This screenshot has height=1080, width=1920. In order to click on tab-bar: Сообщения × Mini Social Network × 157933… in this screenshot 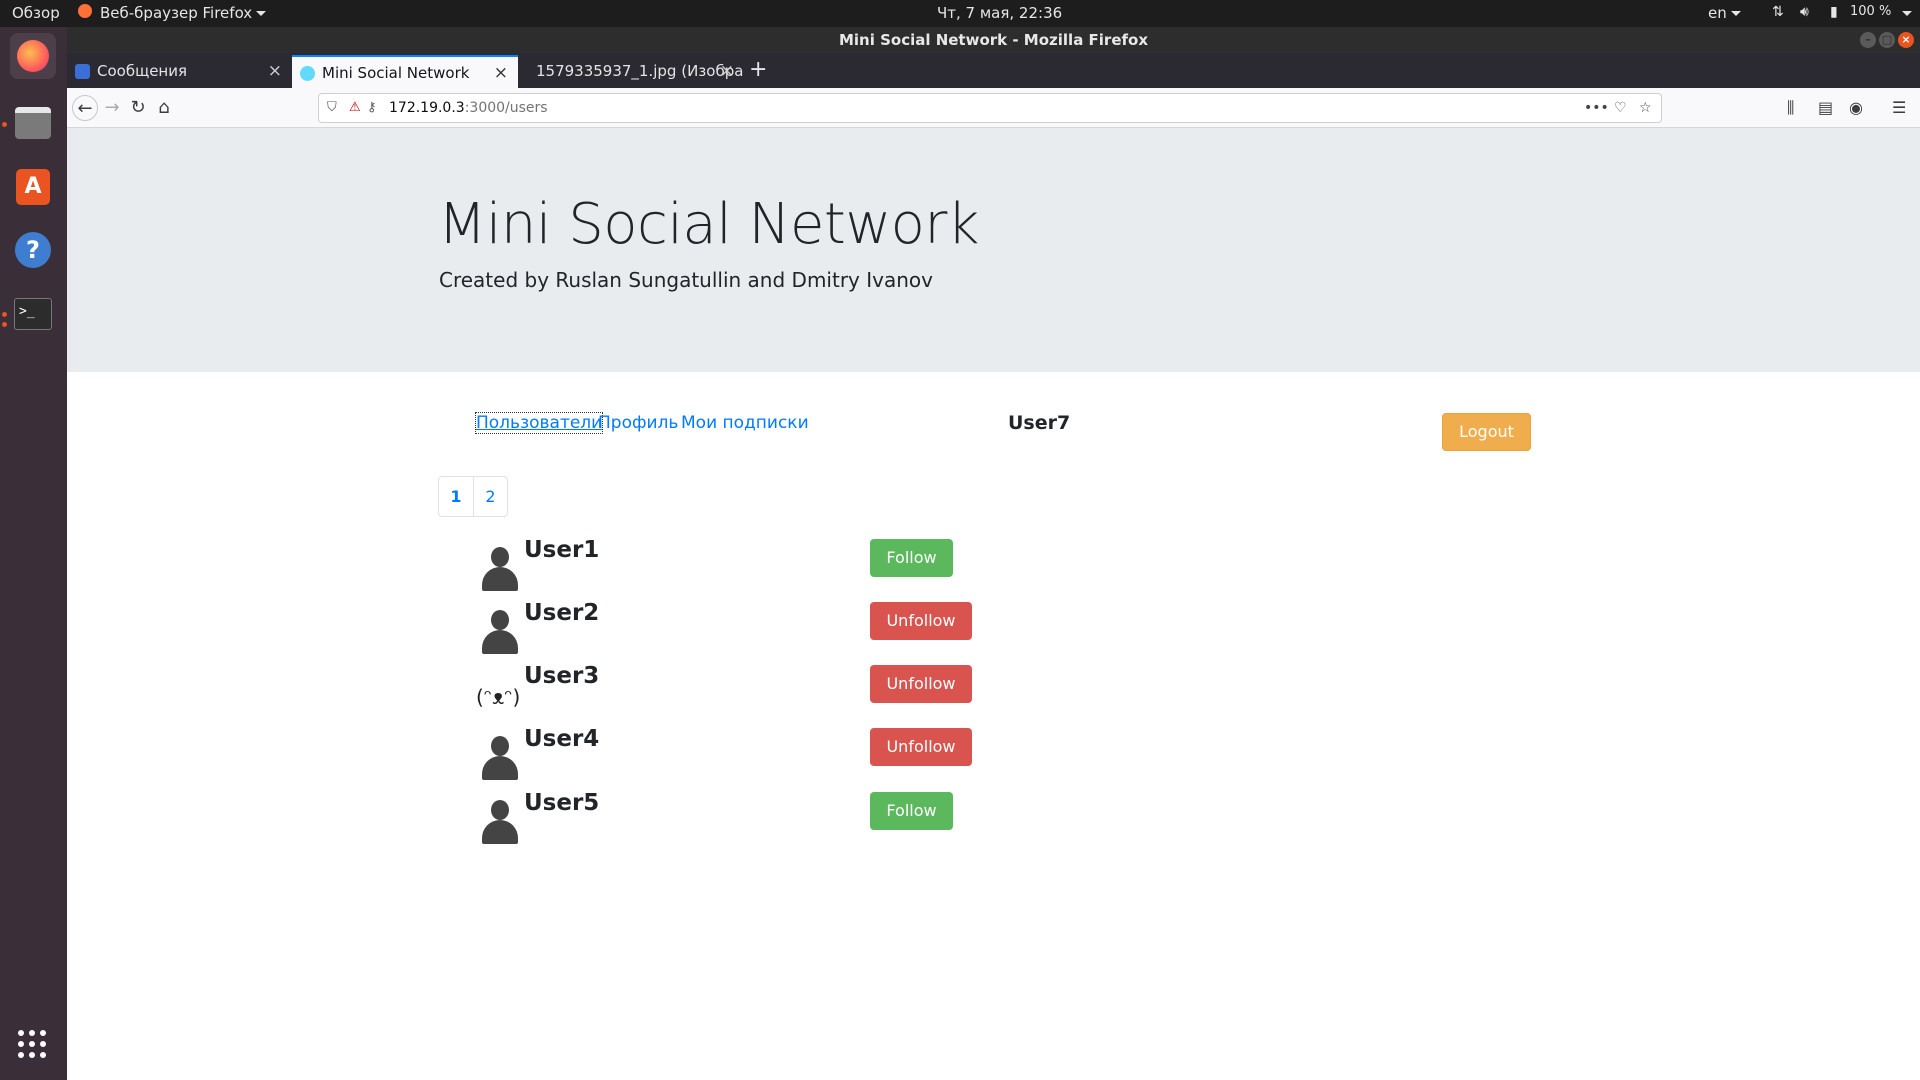, I will do `click(993, 70)`.